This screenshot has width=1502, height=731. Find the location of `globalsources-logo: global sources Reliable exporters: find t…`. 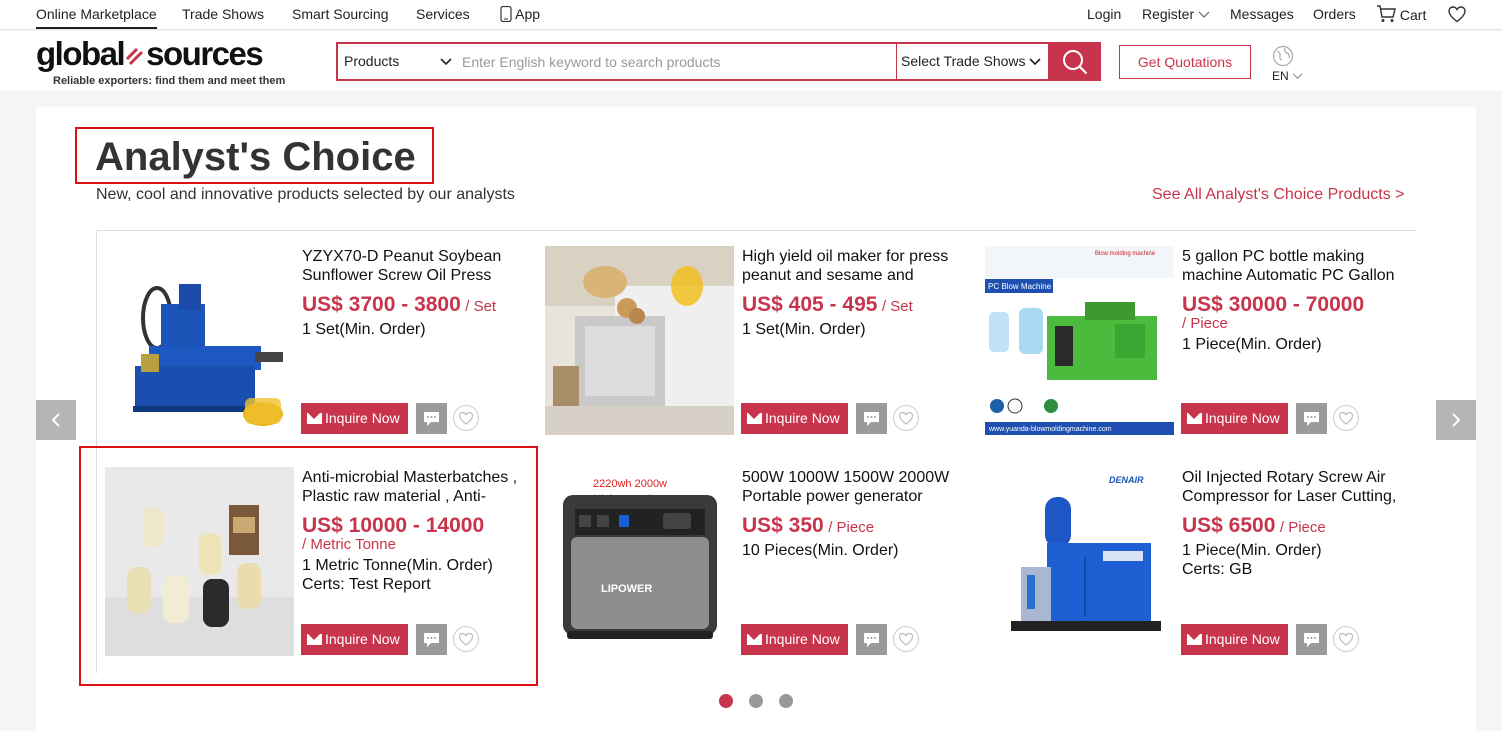

globalsources-logo: global sources Reliable exporters: find t… is located at coordinates (160, 61).